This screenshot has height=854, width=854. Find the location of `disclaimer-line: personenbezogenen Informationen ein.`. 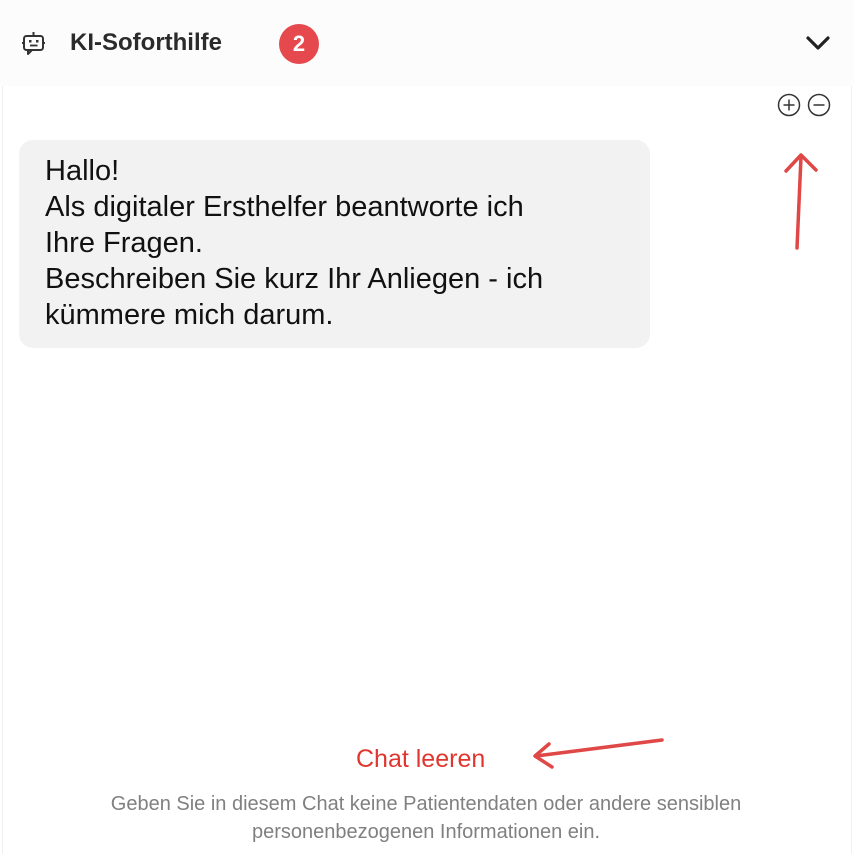

disclaimer-line: personenbezogenen Informationen ein. is located at coordinates (426, 832).